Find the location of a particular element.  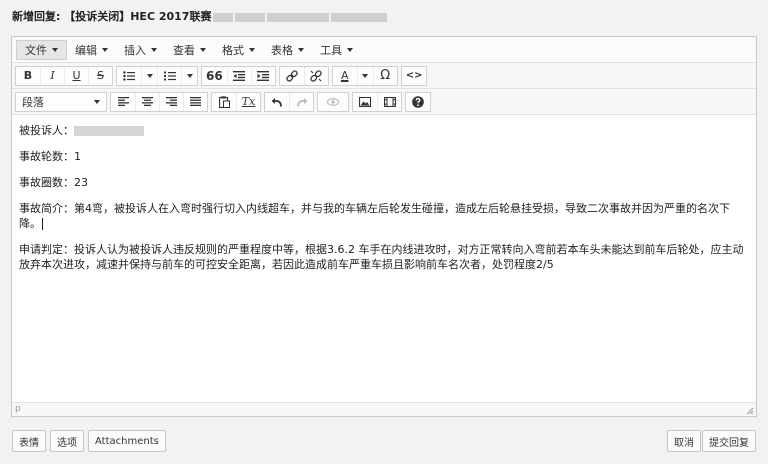

underline-button: U is located at coordinates (76, 75).